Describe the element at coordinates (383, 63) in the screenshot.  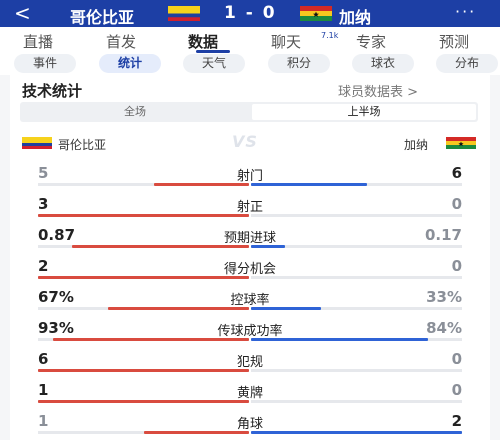
I see `subtab-kits: 球衣` at that location.